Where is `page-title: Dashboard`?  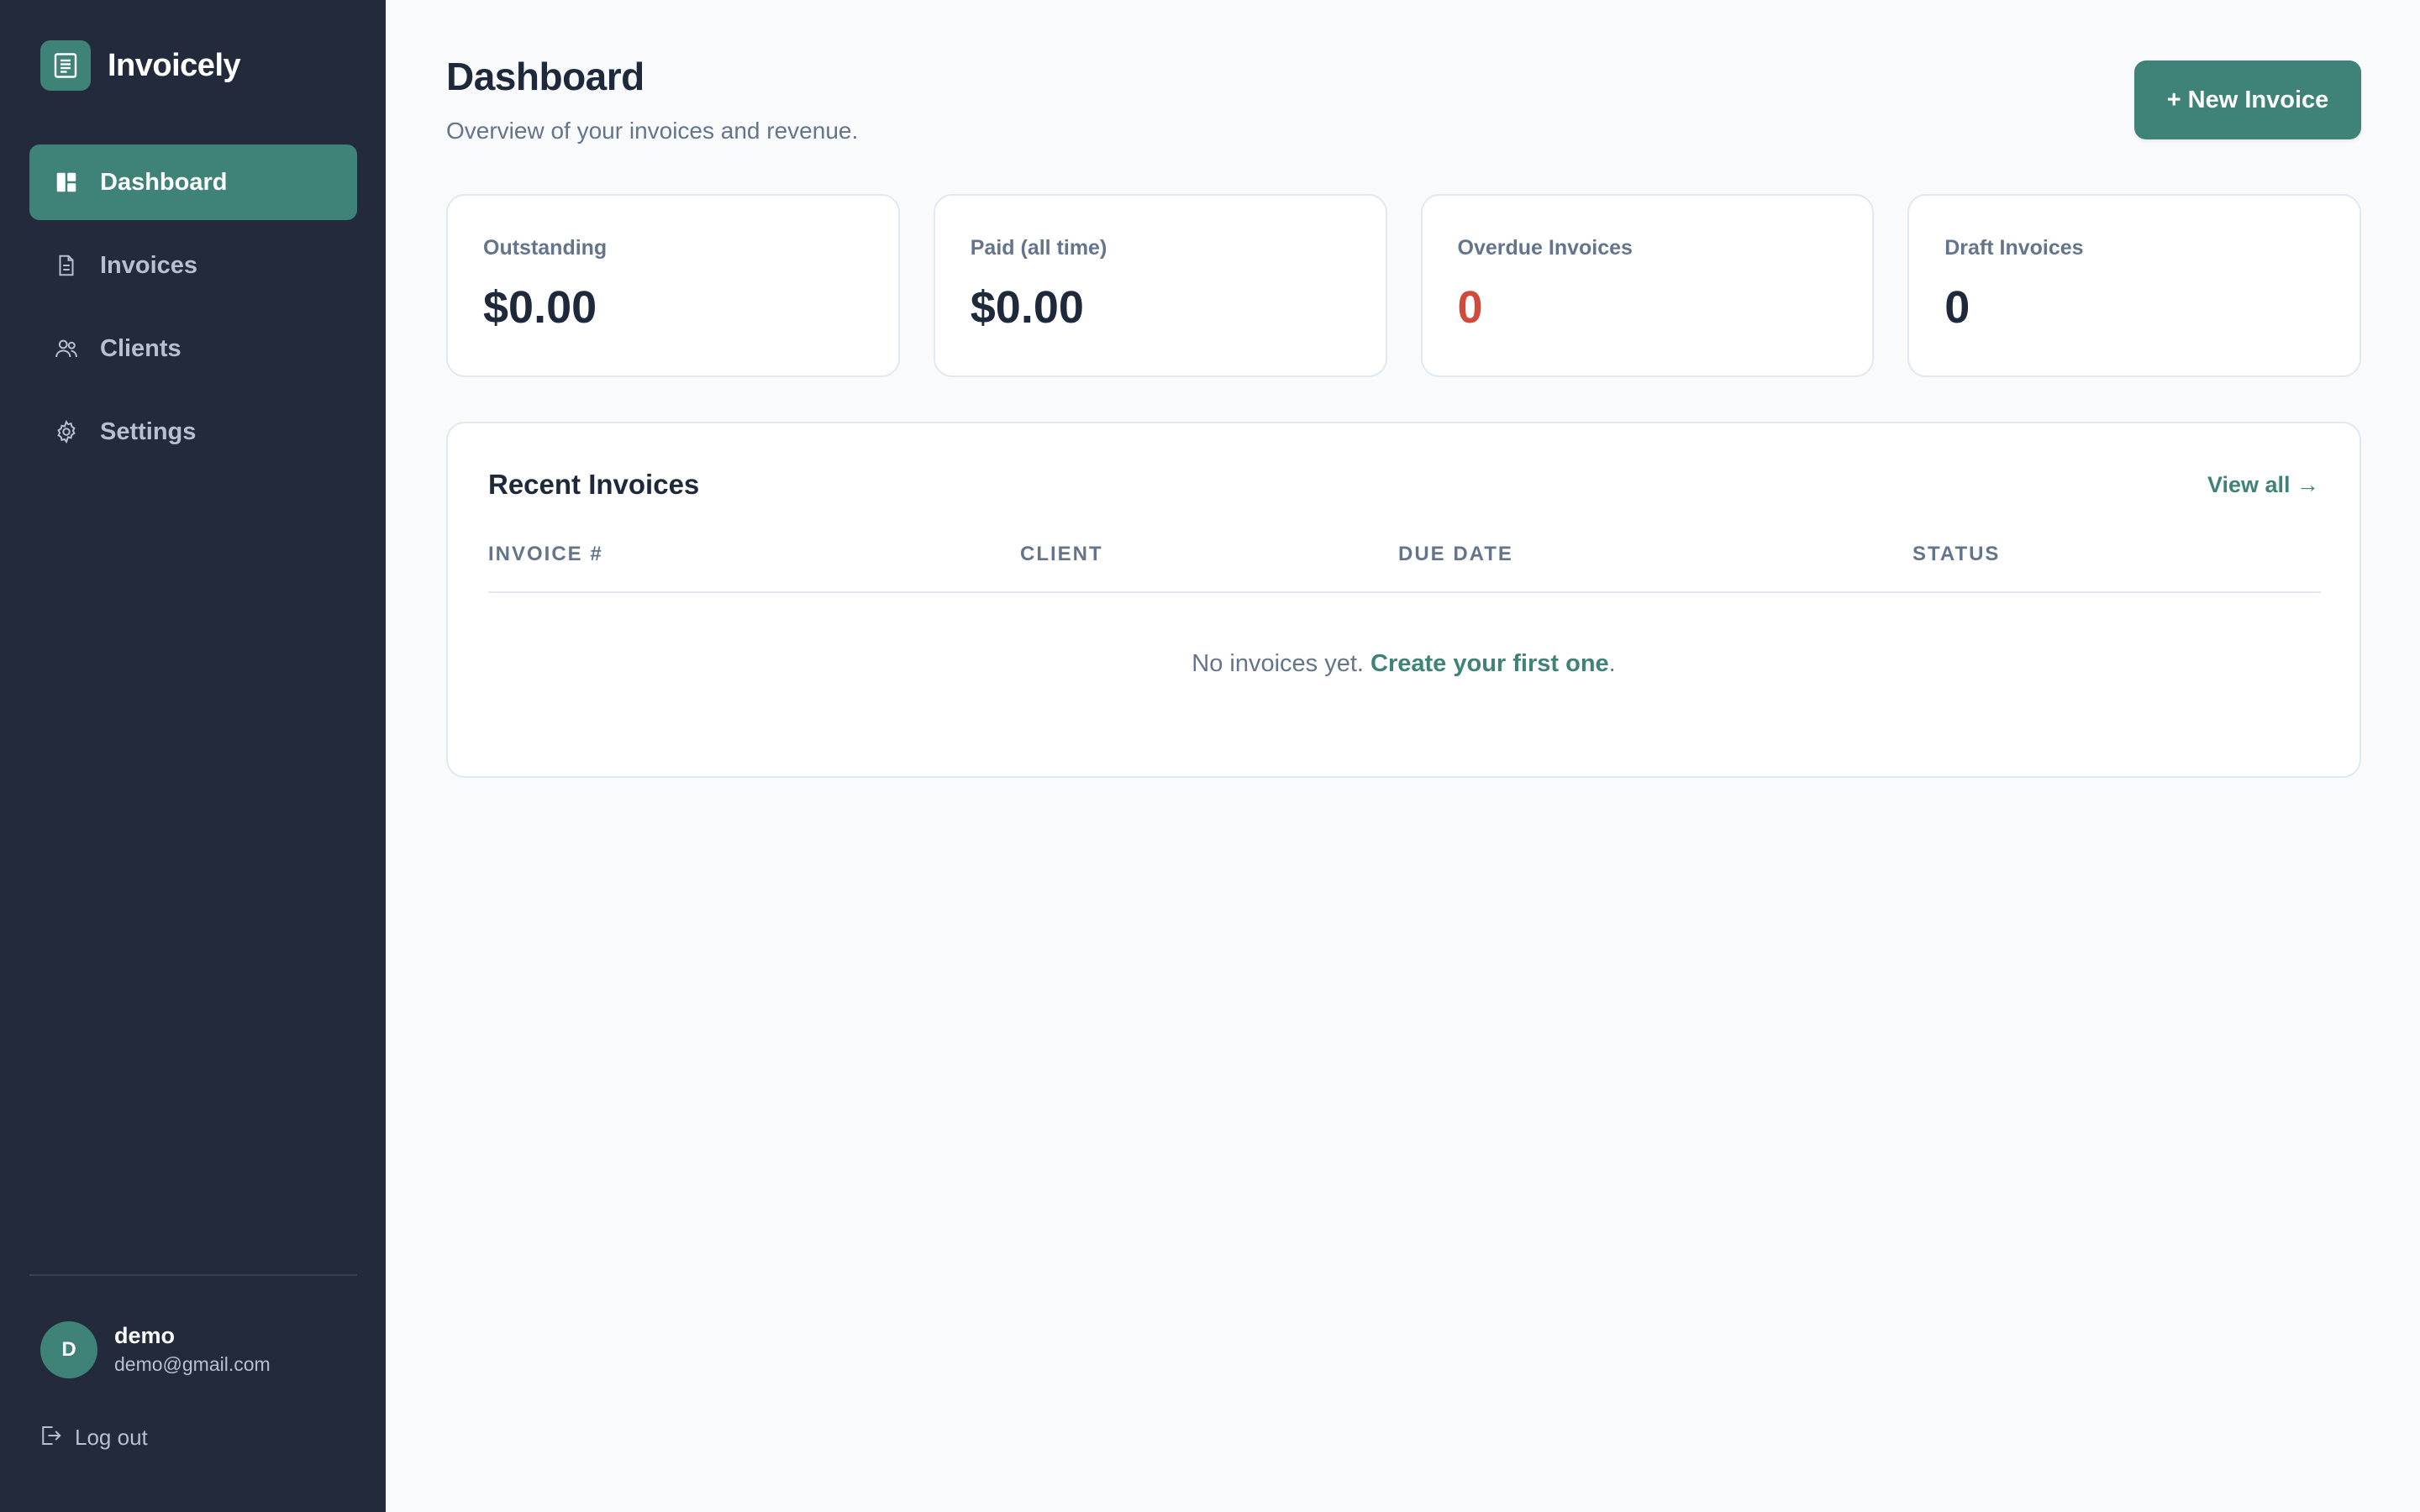
page-title: Dashboard is located at coordinates (545, 76).